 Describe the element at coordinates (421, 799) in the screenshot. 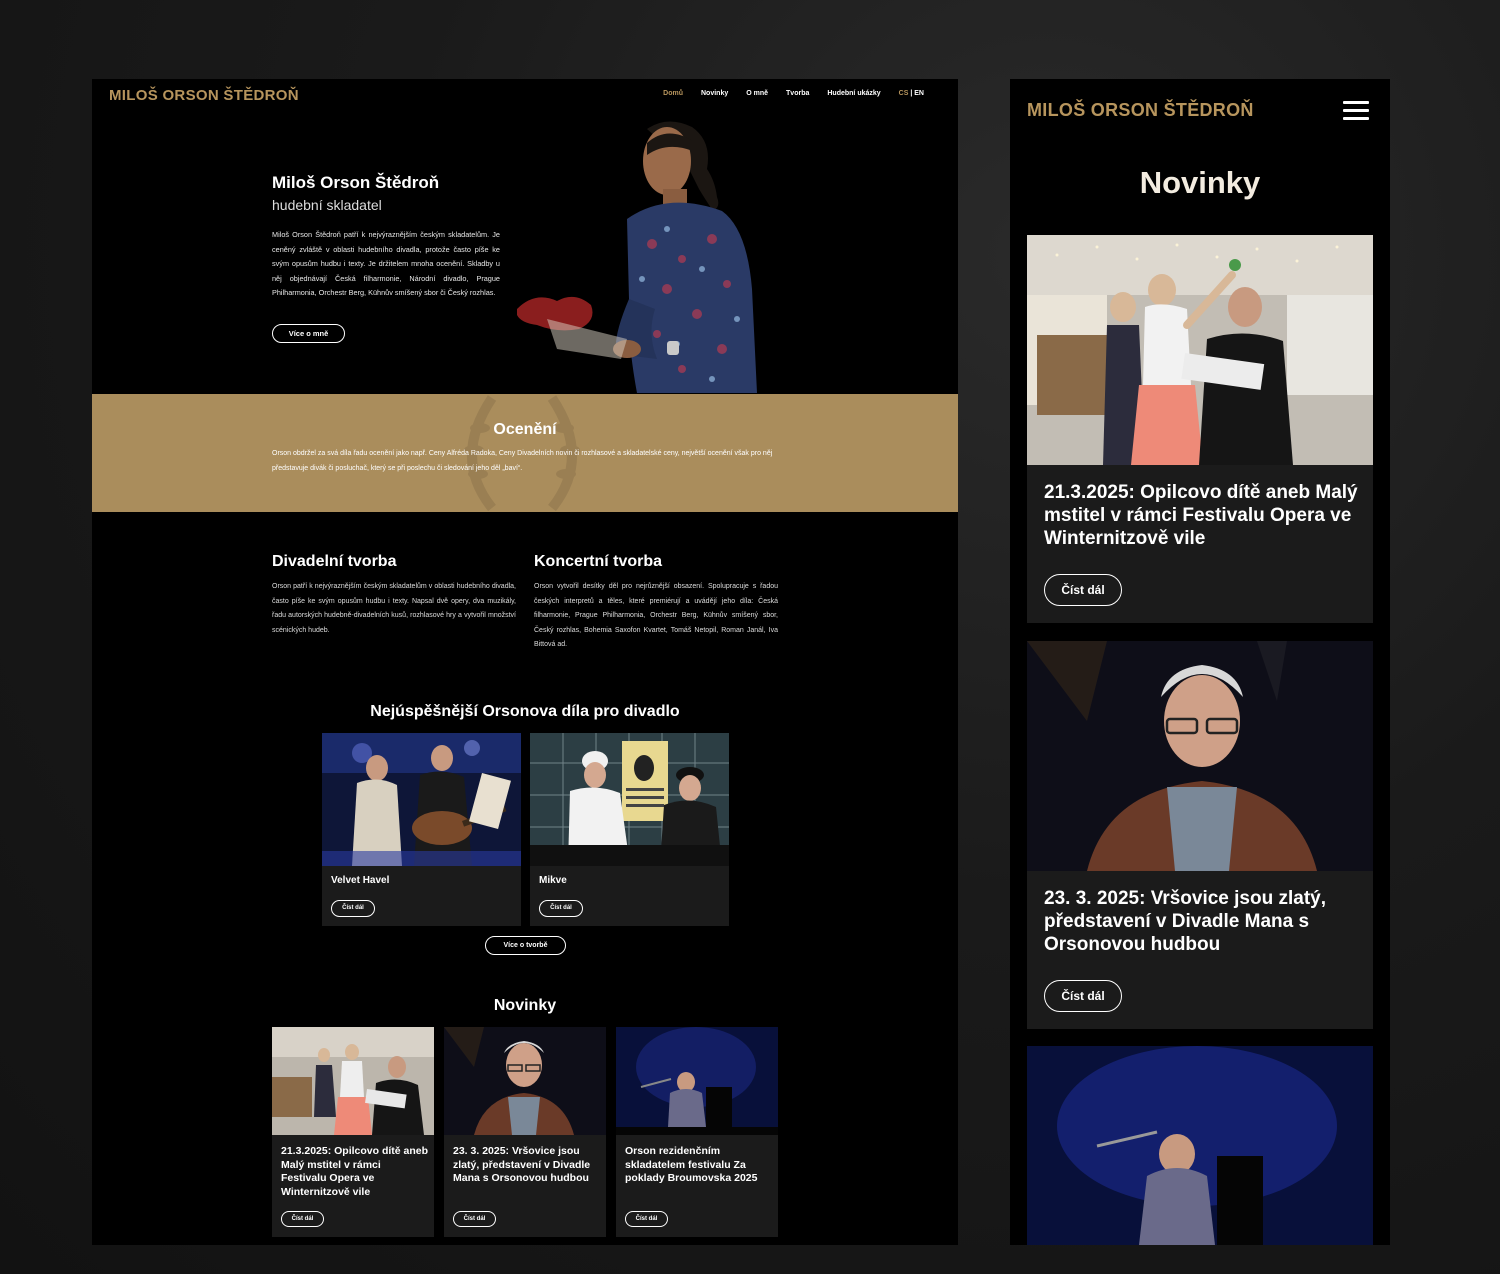

I see `work-image-velvet-havel` at that location.